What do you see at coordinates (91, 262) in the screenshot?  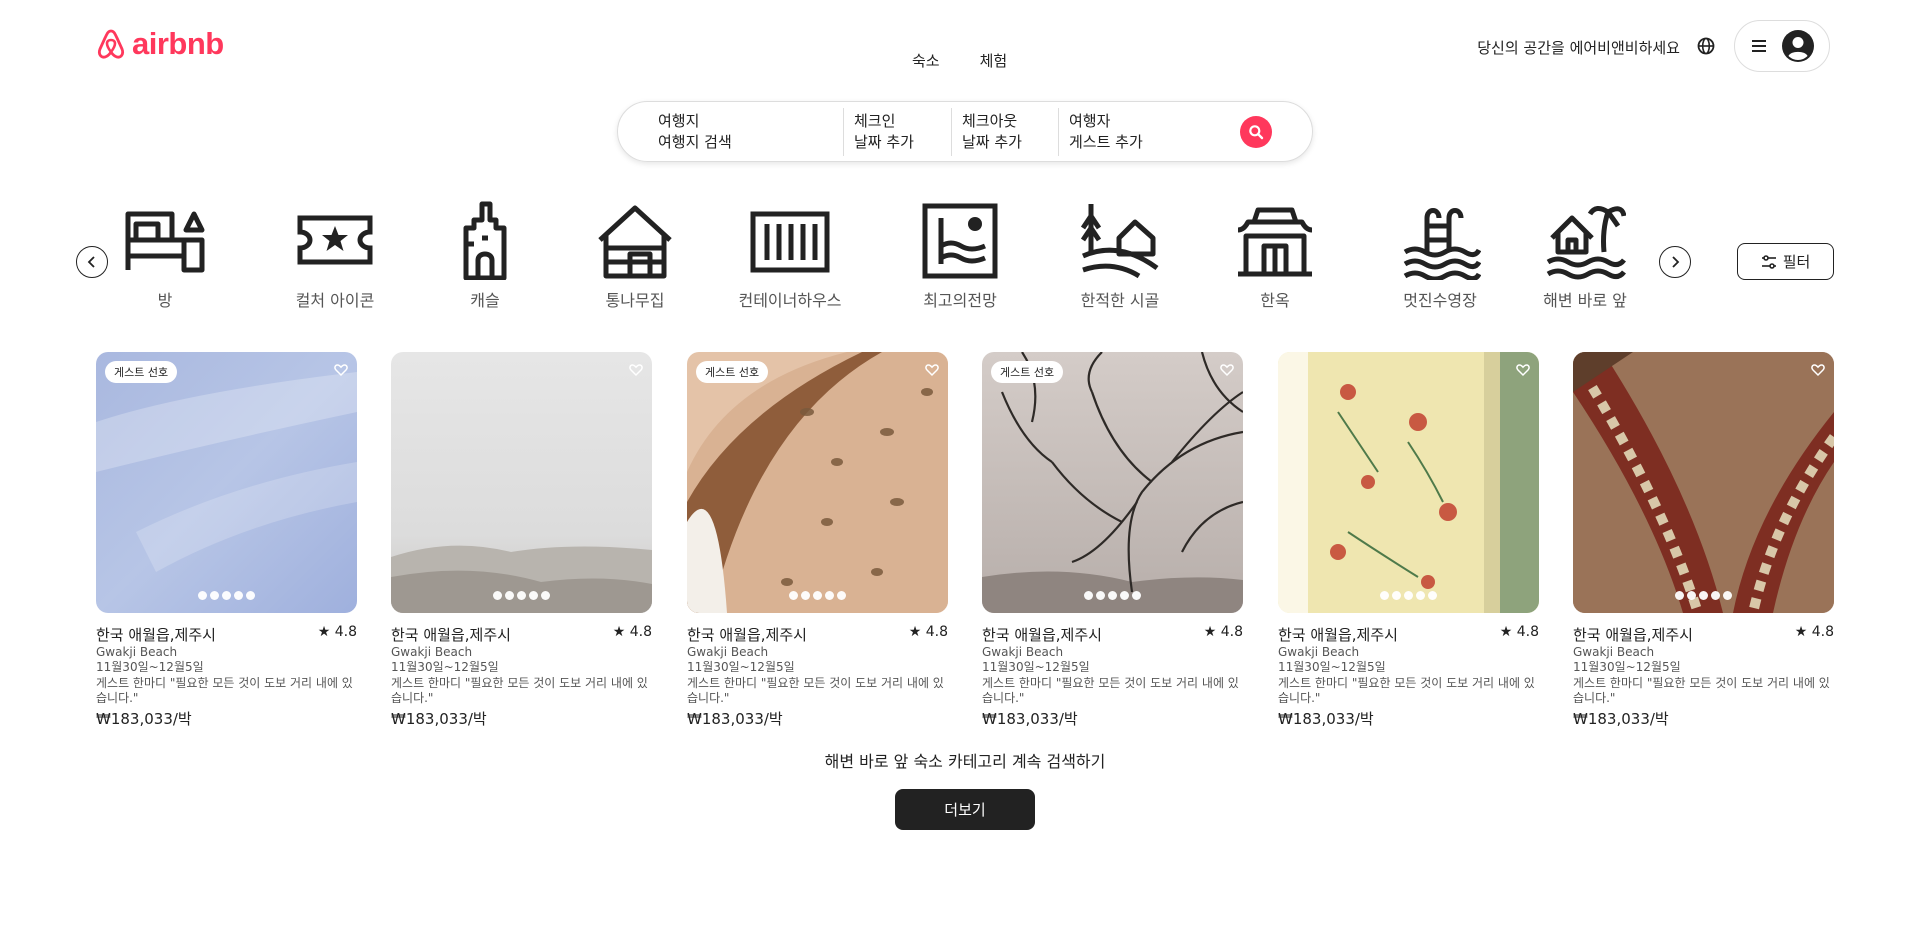 I see `chevron-left-icon` at bounding box center [91, 262].